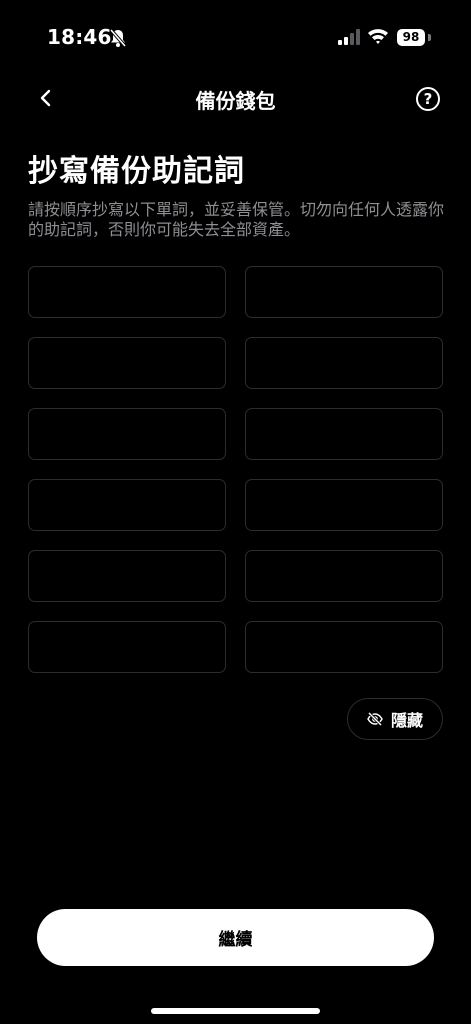 This screenshot has height=1024, width=471. What do you see at coordinates (136, 171) in the screenshot?
I see `section-heading: 抄寫備份助記詞` at bounding box center [136, 171].